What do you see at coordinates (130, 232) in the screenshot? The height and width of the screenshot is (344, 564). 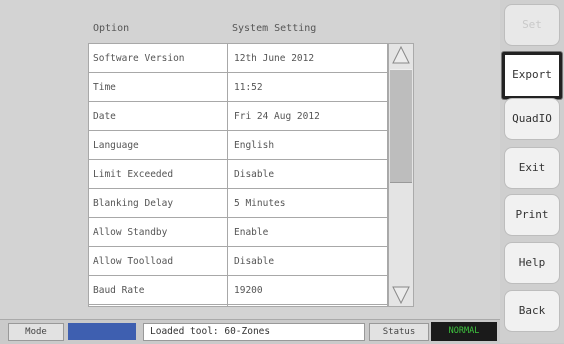 I see `option-cell: Allow Standby` at bounding box center [130, 232].